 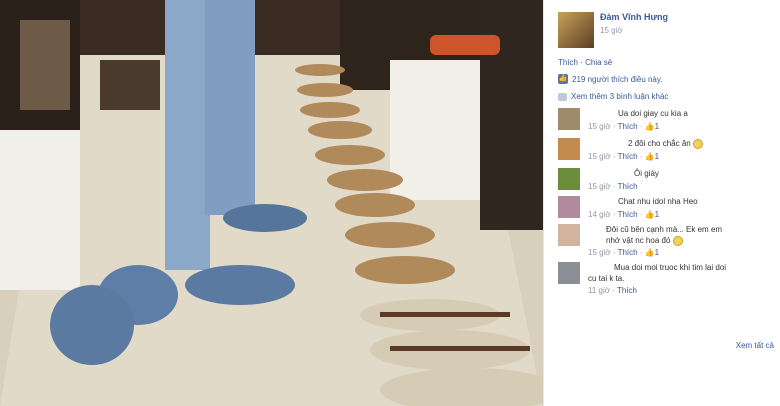 What do you see at coordinates (658, 201) in the screenshot?
I see `comment-text: Chat nhu idol nha Heo` at bounding box center [658, 201].